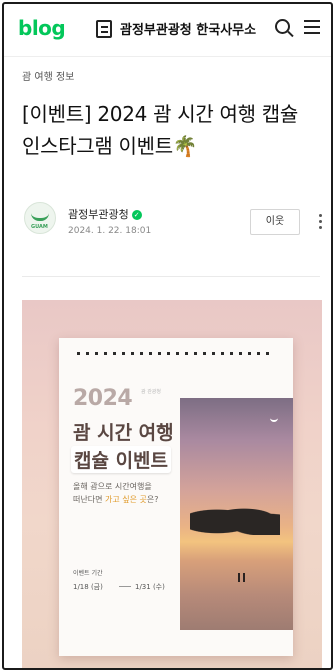  I want to click on blog-logo: blog, so click(42, 28).